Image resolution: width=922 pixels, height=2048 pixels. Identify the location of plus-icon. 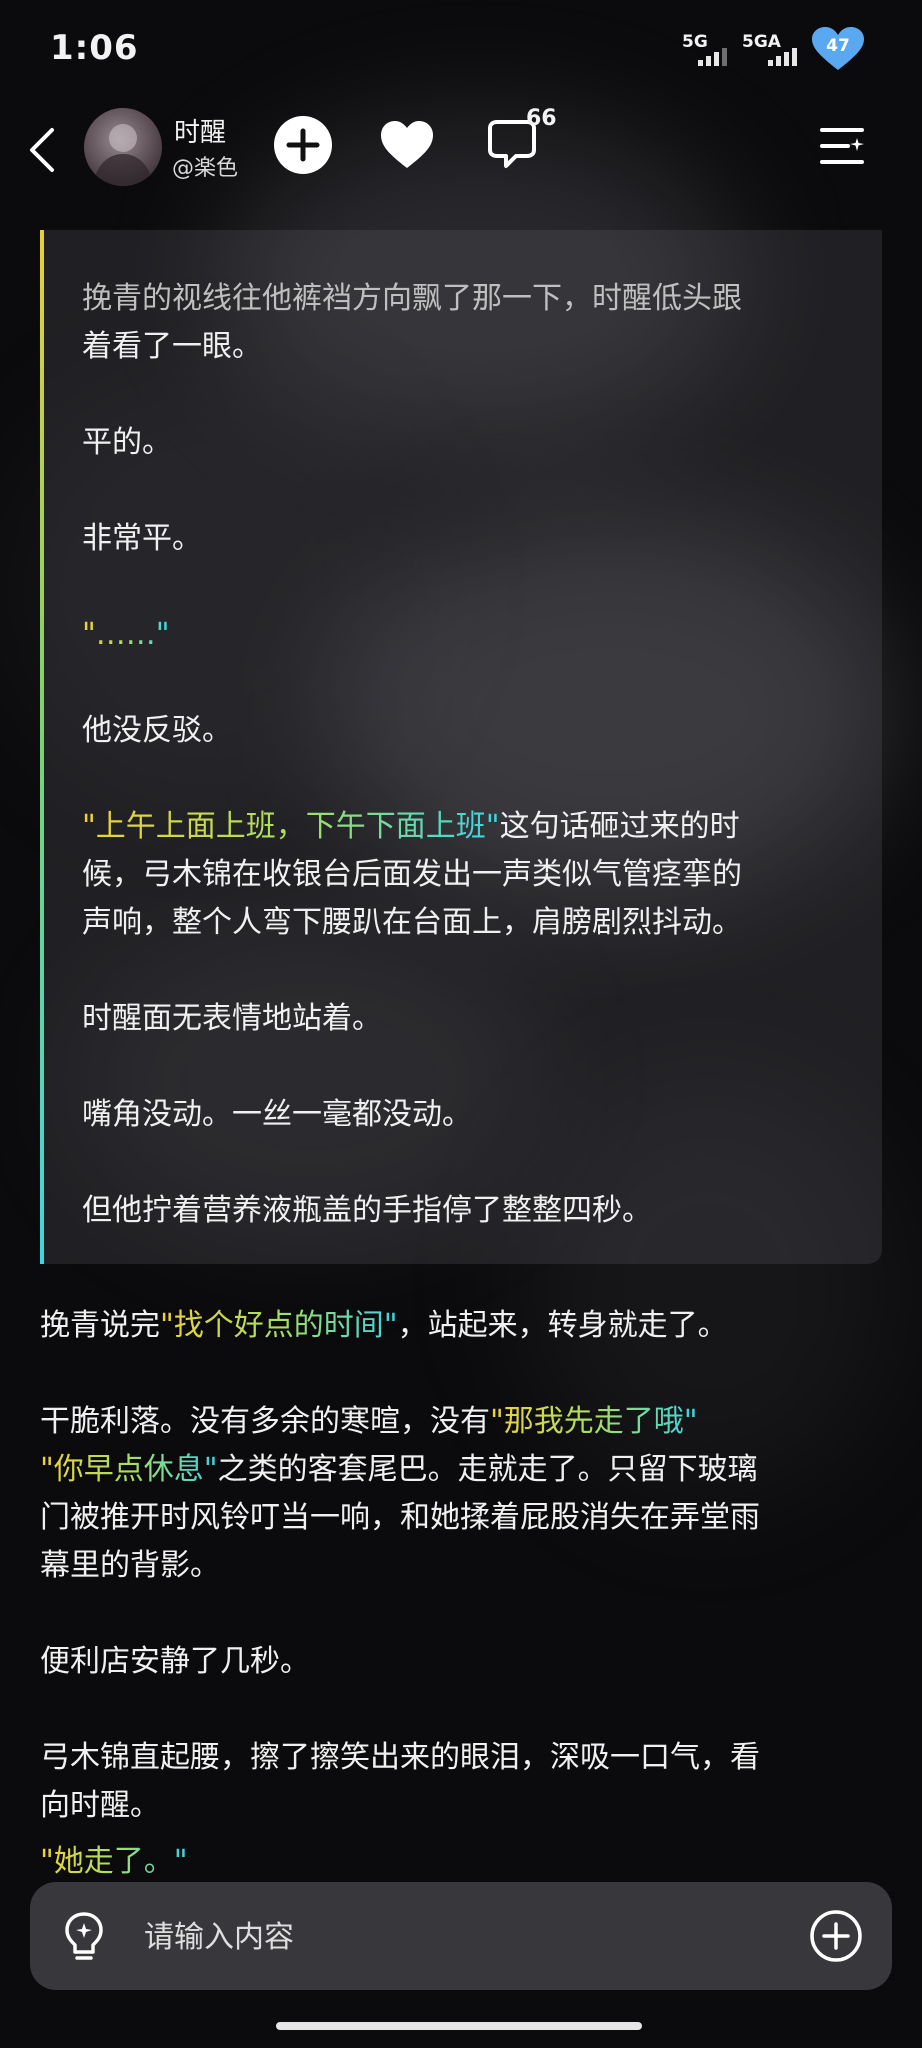
(303, 145).